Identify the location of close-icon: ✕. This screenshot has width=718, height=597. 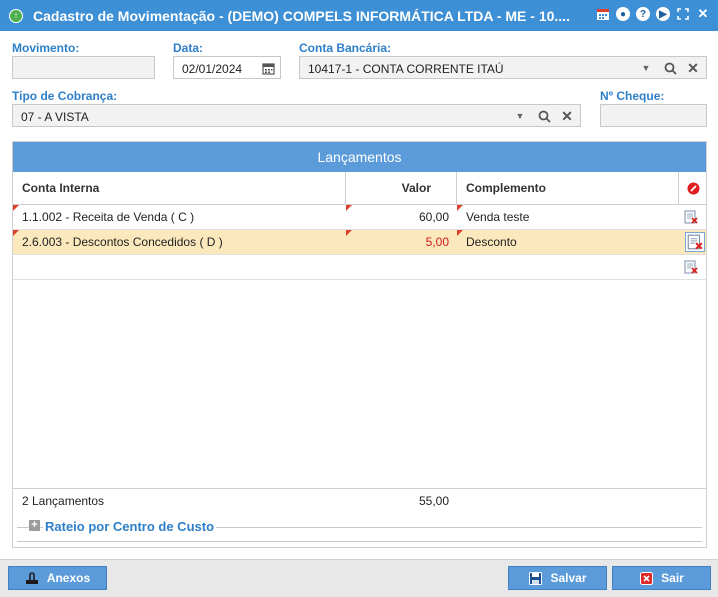
(703, 13).